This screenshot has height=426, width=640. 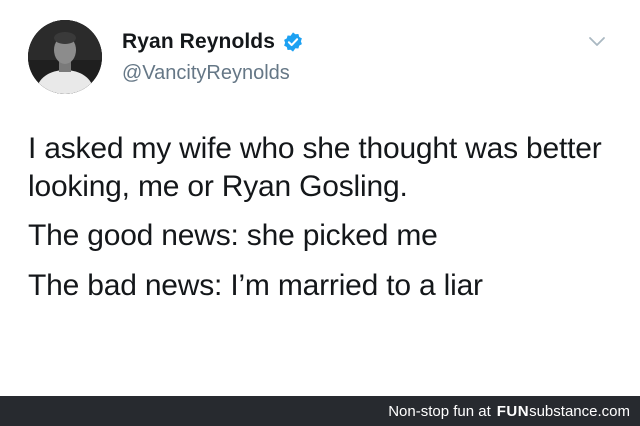 I want to click on brand-substance-text: substance, so click(x=563, y=411).